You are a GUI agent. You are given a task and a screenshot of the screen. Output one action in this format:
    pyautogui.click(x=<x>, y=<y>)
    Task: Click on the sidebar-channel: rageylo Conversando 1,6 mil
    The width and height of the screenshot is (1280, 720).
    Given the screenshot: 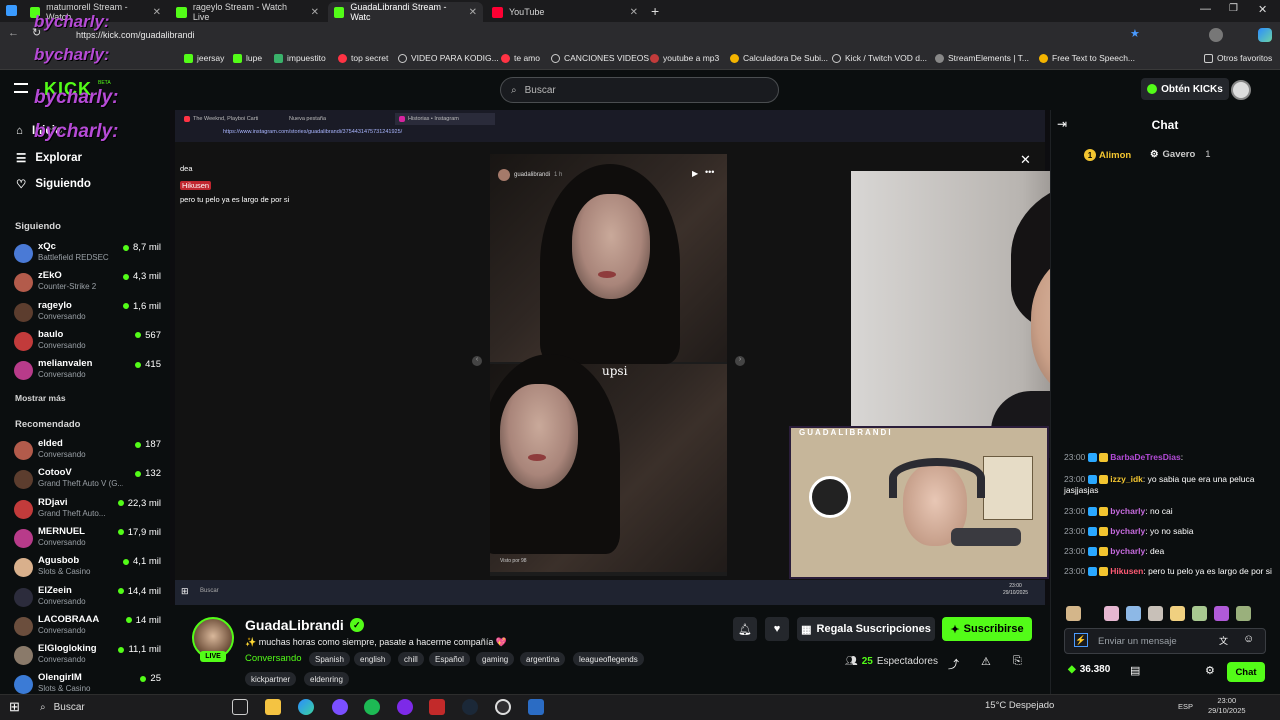 What is the action you would take?
    pyautogui.click(x=89, y=313)
    